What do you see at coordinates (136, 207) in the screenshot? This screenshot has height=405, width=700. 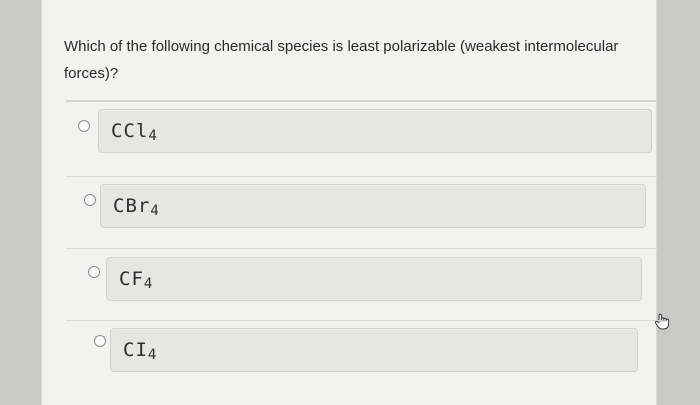 I see `answer-label: CBr4` at bounding box center [136, 207].